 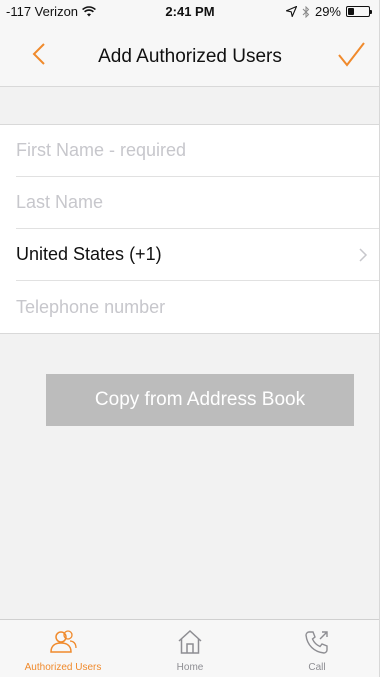 I want to click on tab-label: Authorized Users, so click(x=63, y=667).